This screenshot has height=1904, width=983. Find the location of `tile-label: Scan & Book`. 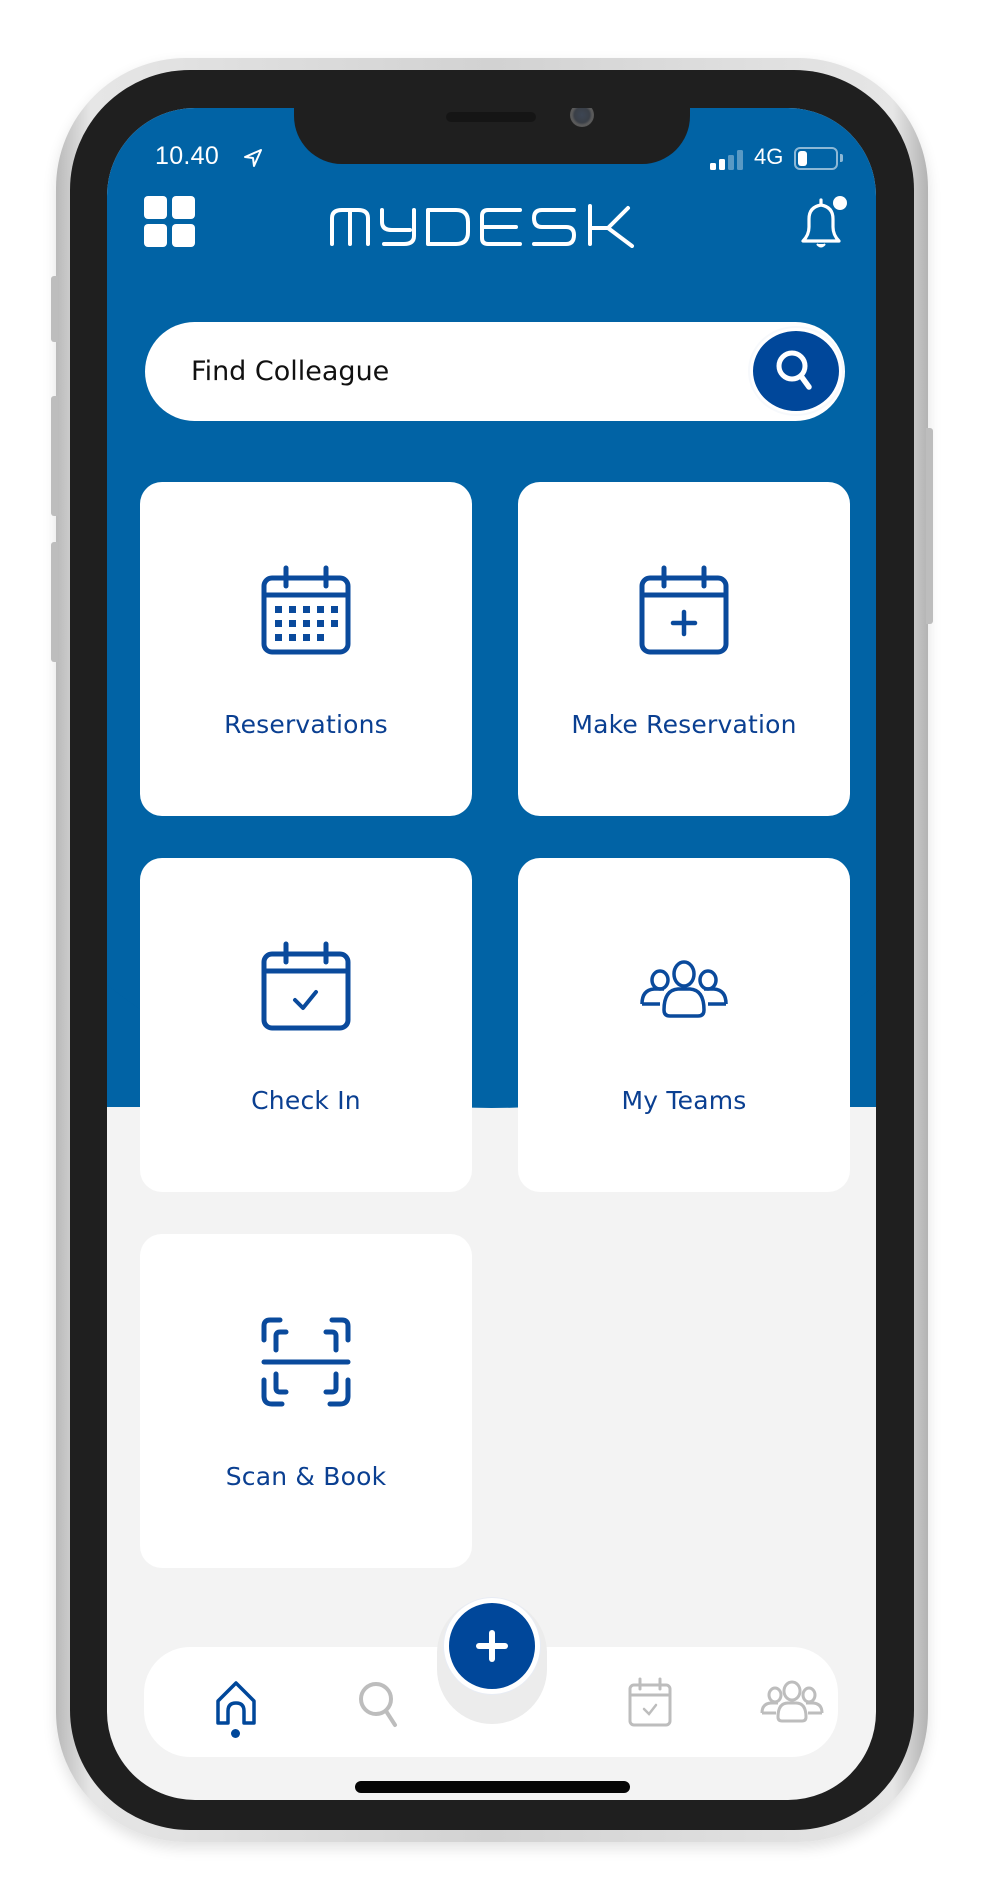

tile-label: Scan & Book is located at coordinates (306, 1476).